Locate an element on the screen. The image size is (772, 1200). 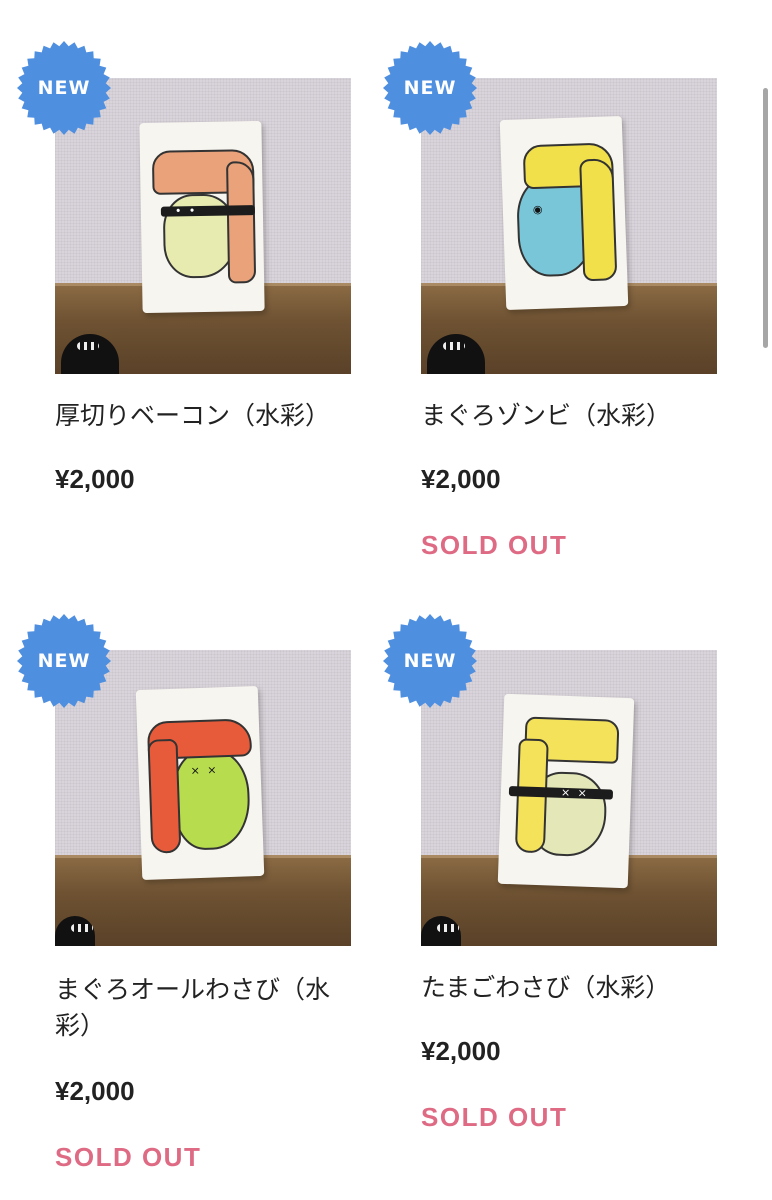
painting-card: • • is located at coordinates (202, 217).